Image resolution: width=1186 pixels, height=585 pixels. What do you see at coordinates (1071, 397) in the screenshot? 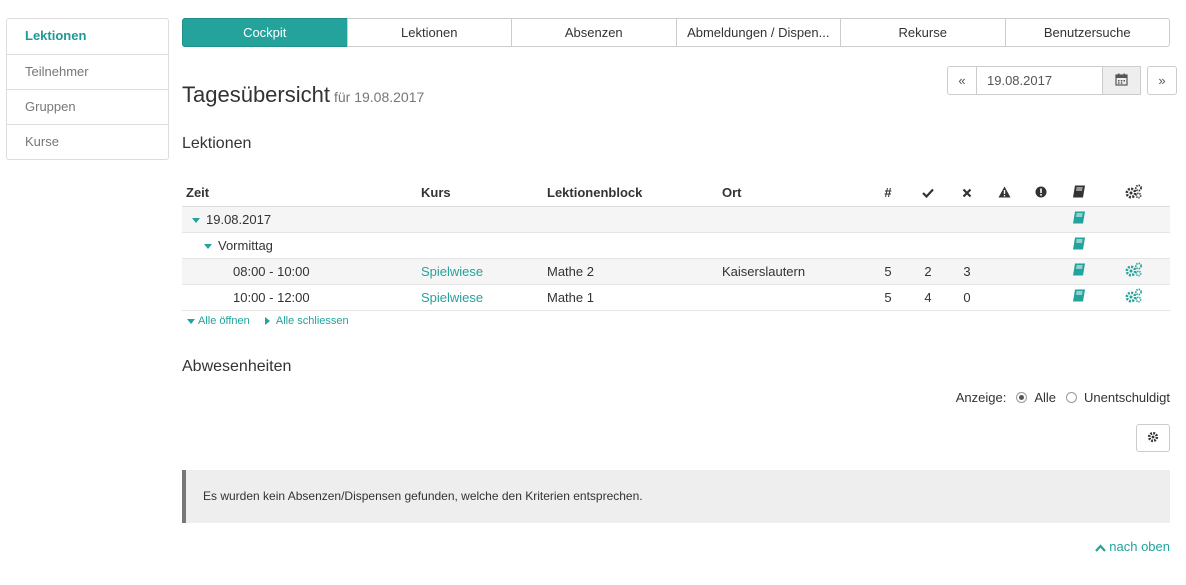
I see `radio-unentschuldigt` at bounding box center [1071, 397].